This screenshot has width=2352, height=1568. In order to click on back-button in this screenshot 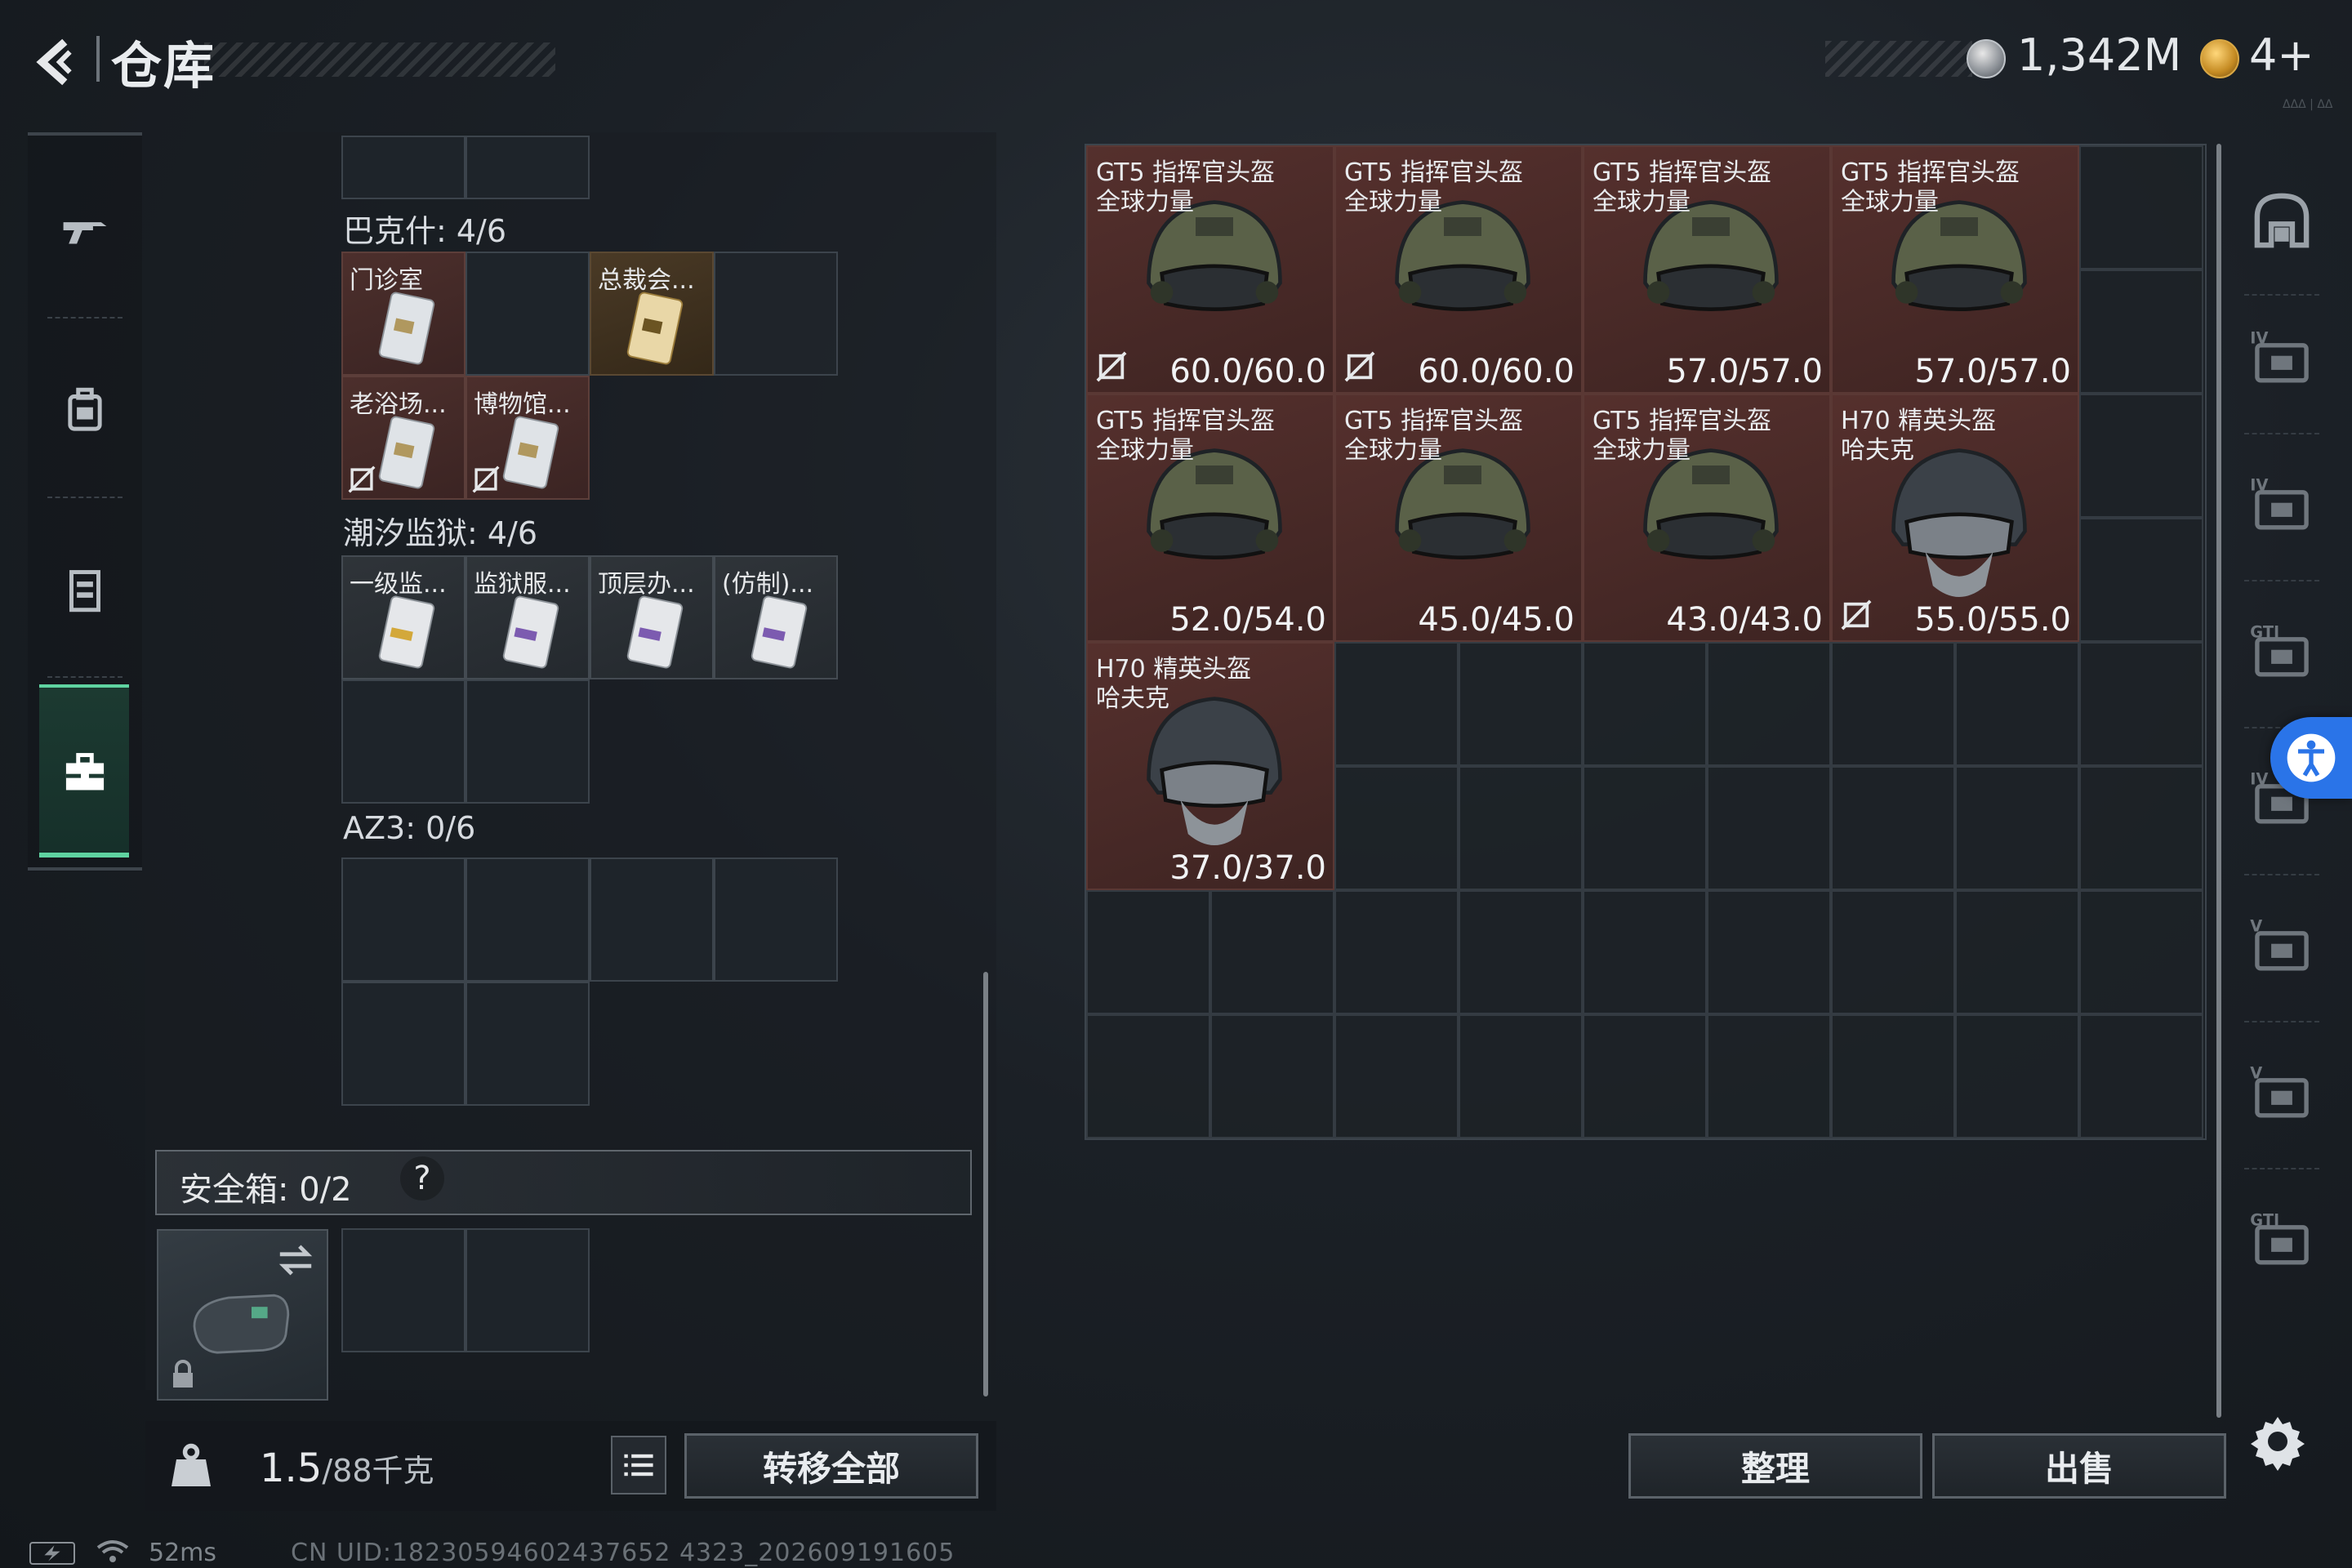, I will do `click(57, 62)`.